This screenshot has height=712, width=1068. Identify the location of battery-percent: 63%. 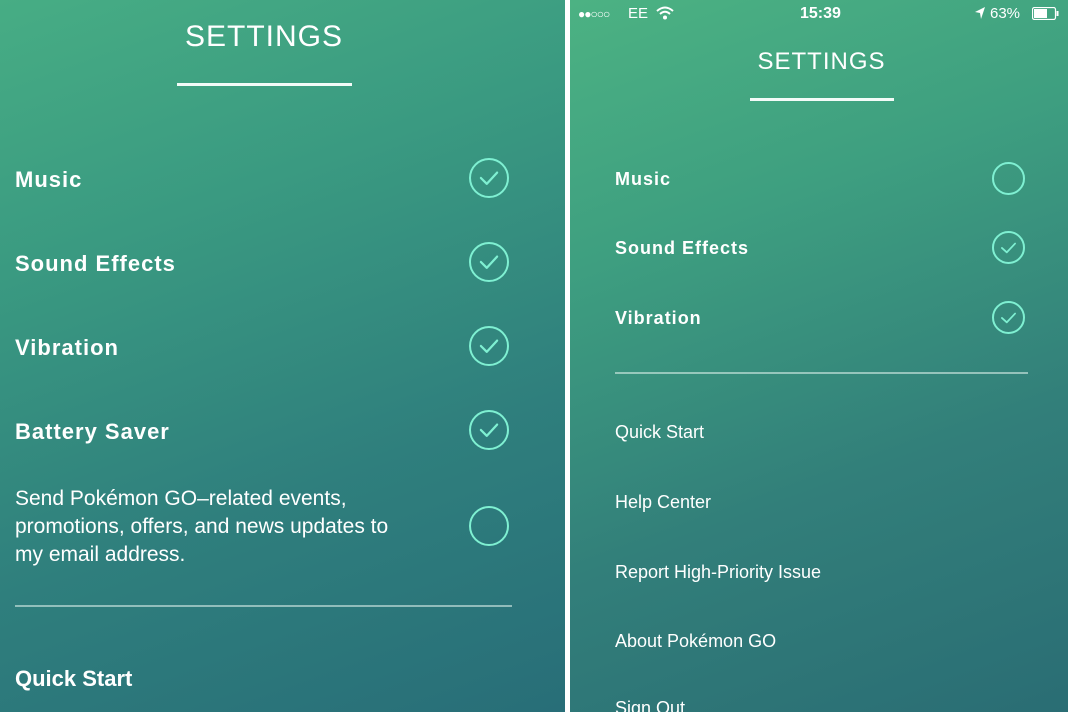
(1005, 13).